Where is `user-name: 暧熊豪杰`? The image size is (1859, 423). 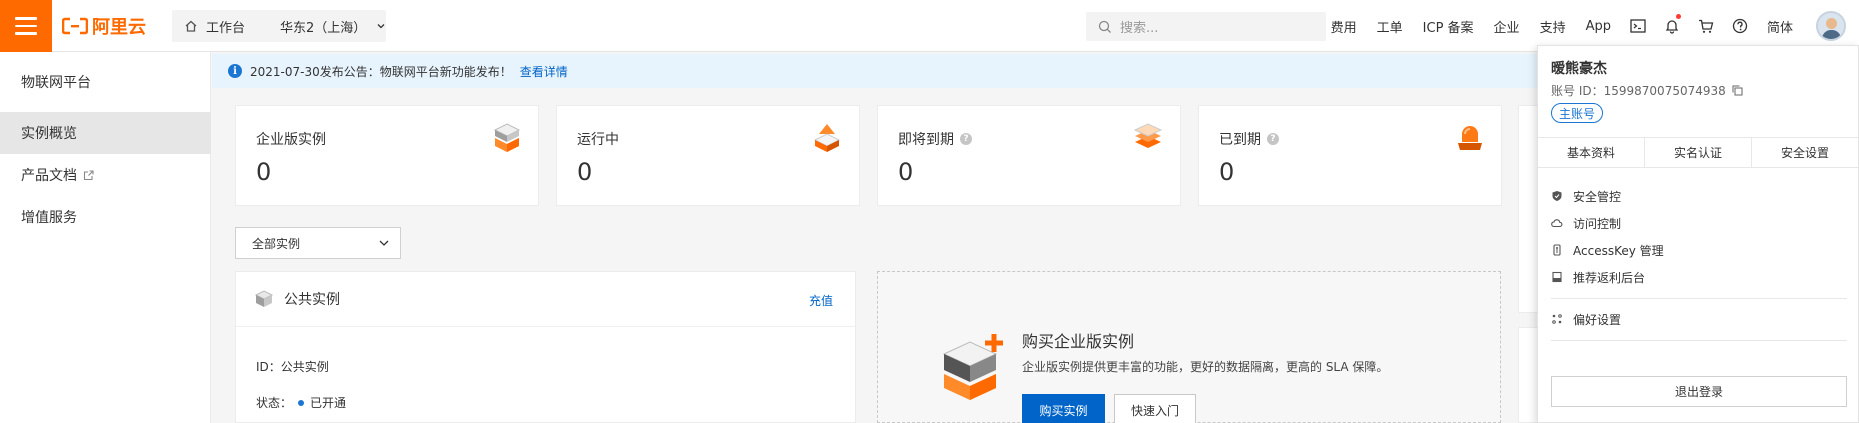 user-name: 暧熊豪杰 is located at coordinates (1579, 69).